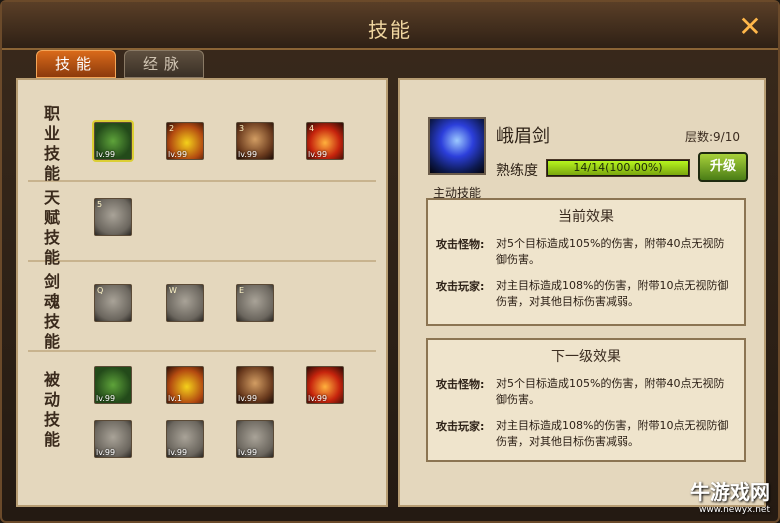  I want to click on proficiency-bar: 14/14(100.00%), so click(618, 168).